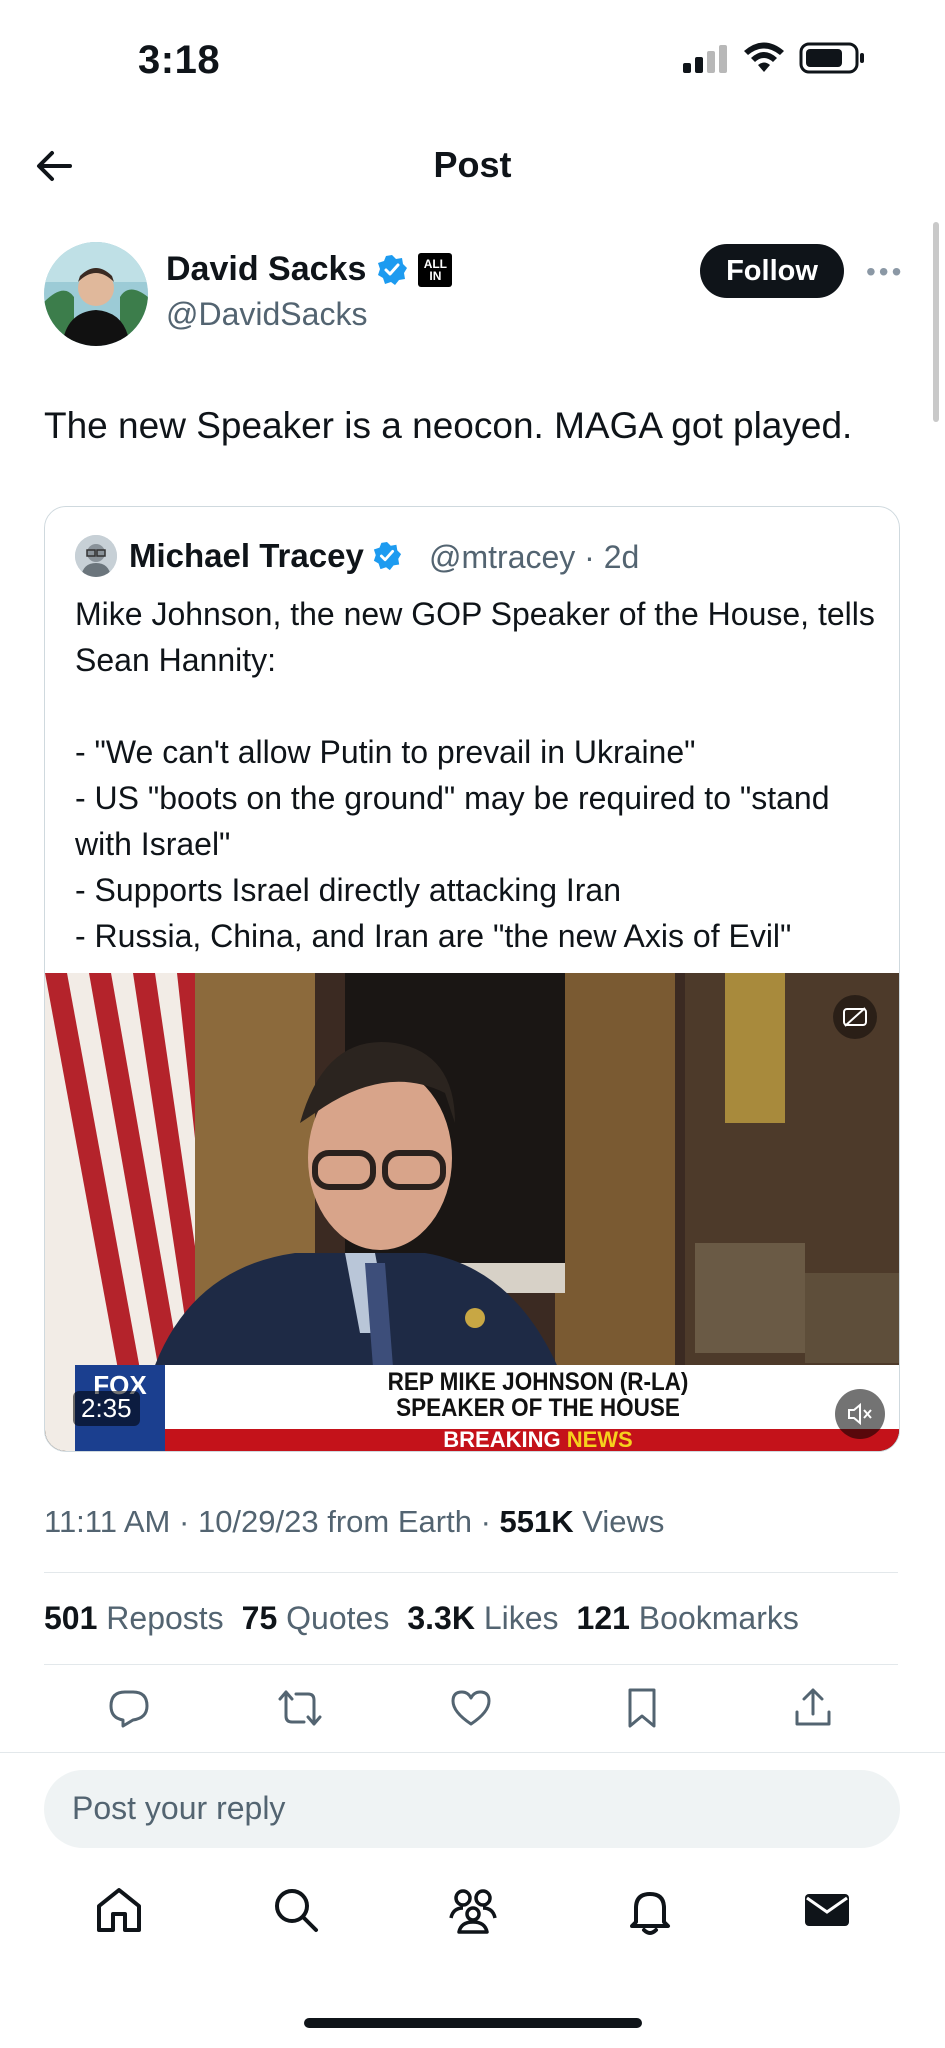  Describe the element at coordinates (813, 1708) in the screenshot. I see `share-icon` at that location.